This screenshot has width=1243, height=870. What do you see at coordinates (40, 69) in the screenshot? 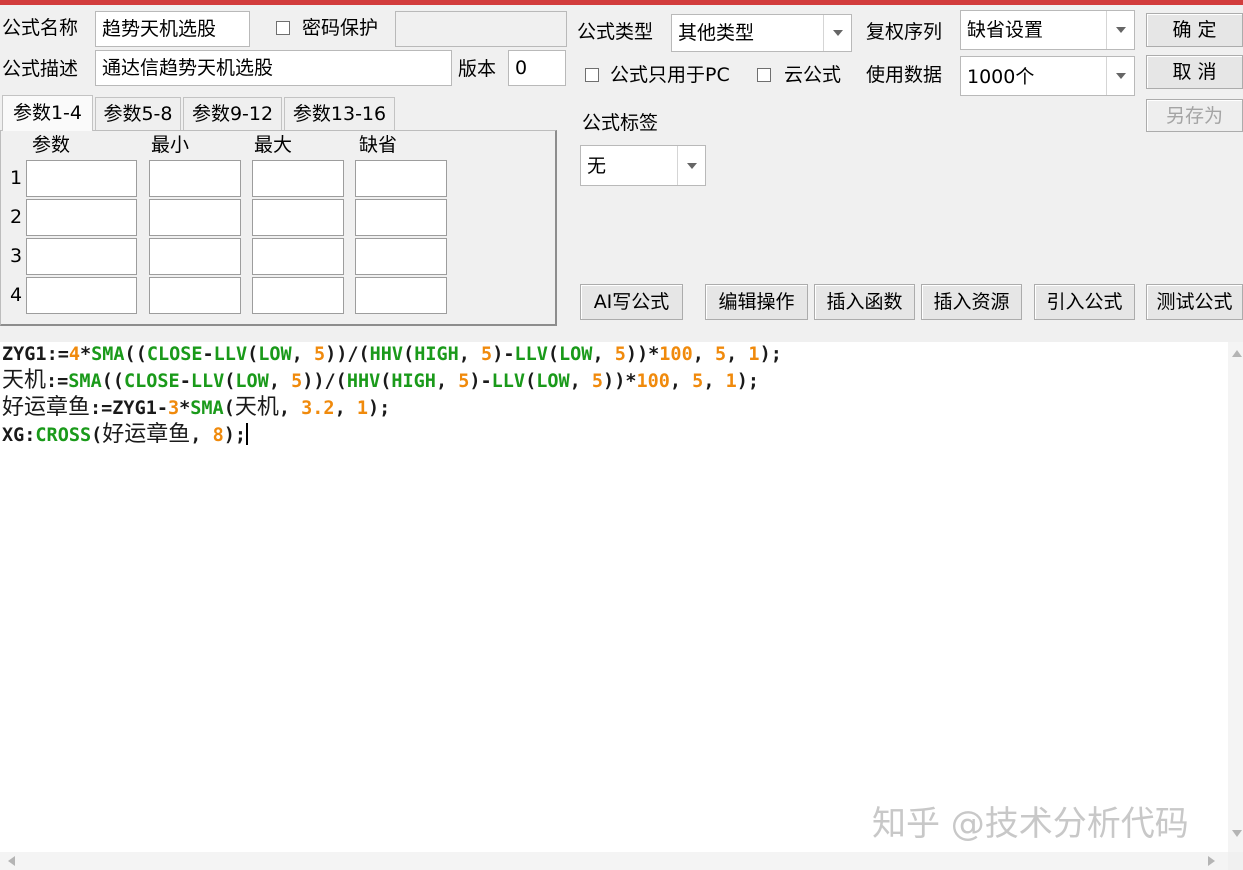
I see `formula-desc-label: 公式描述` at bounding box center [40, 69].